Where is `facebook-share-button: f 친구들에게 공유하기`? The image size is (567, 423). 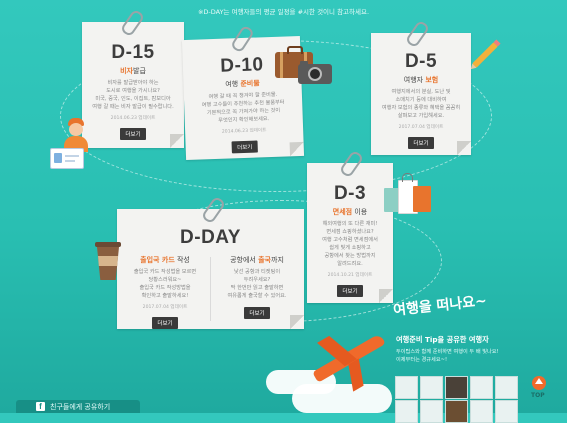
facebook-share-button: f 친구들에게 공유하기 is located at coordinates (78, 406).